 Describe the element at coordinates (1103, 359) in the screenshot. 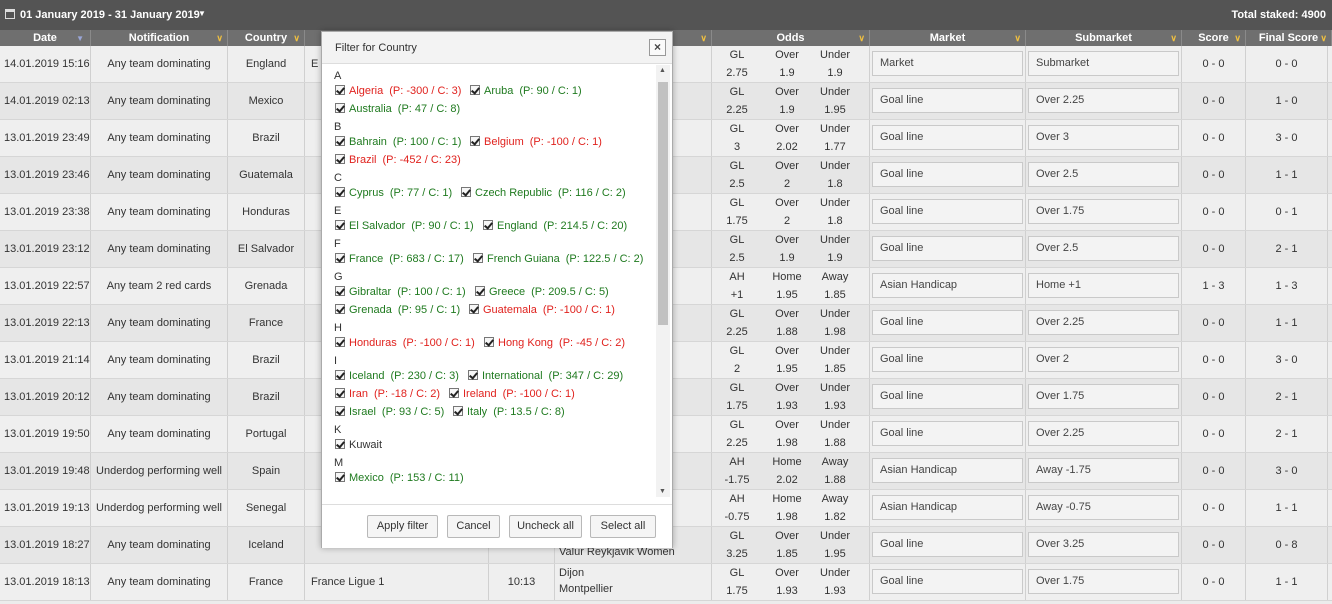

I see `submarket-field: Over 2` at that location.